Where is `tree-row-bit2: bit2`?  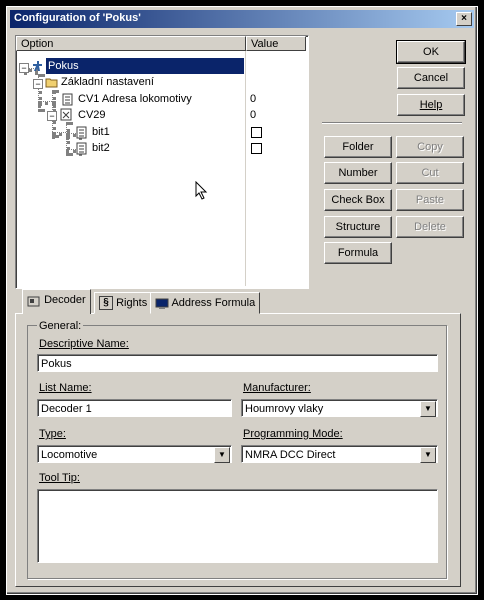
tree-row-bit2: bit2 is located at coordinates (101, 148).